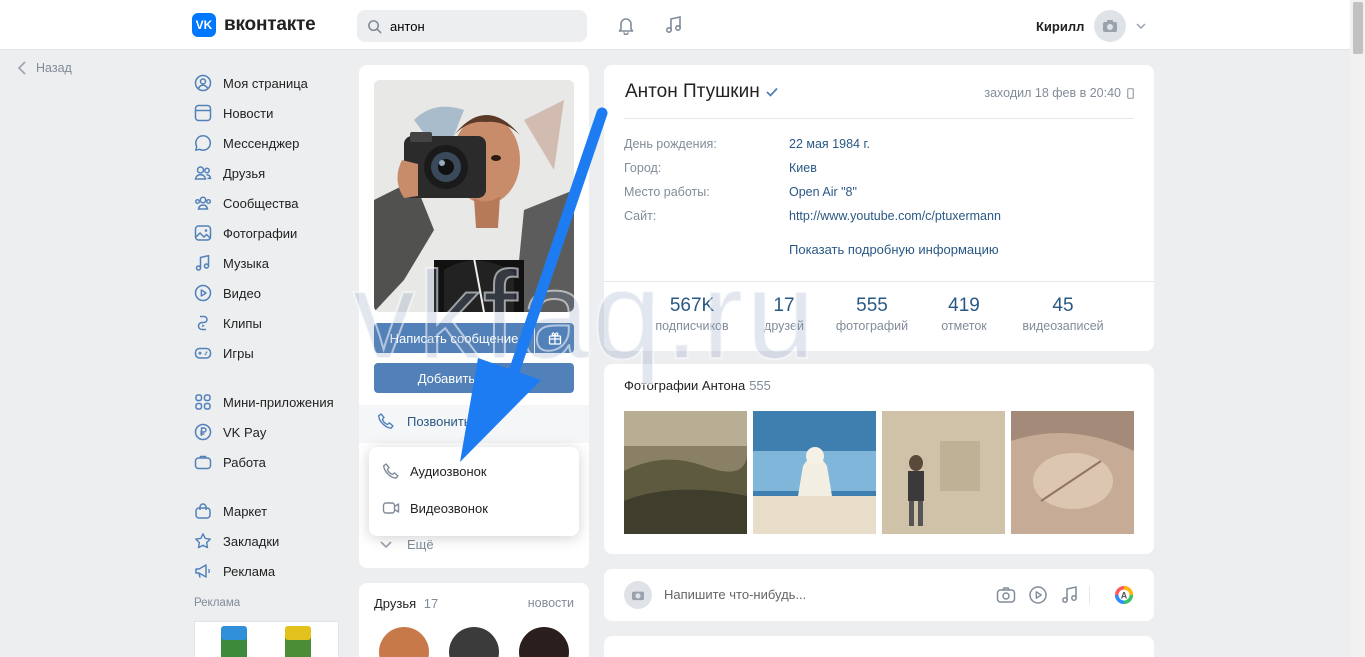 The width and height of the screenshot is (1365, 657). I want to click on more-actions-button: Ещё, so click(405, 544).